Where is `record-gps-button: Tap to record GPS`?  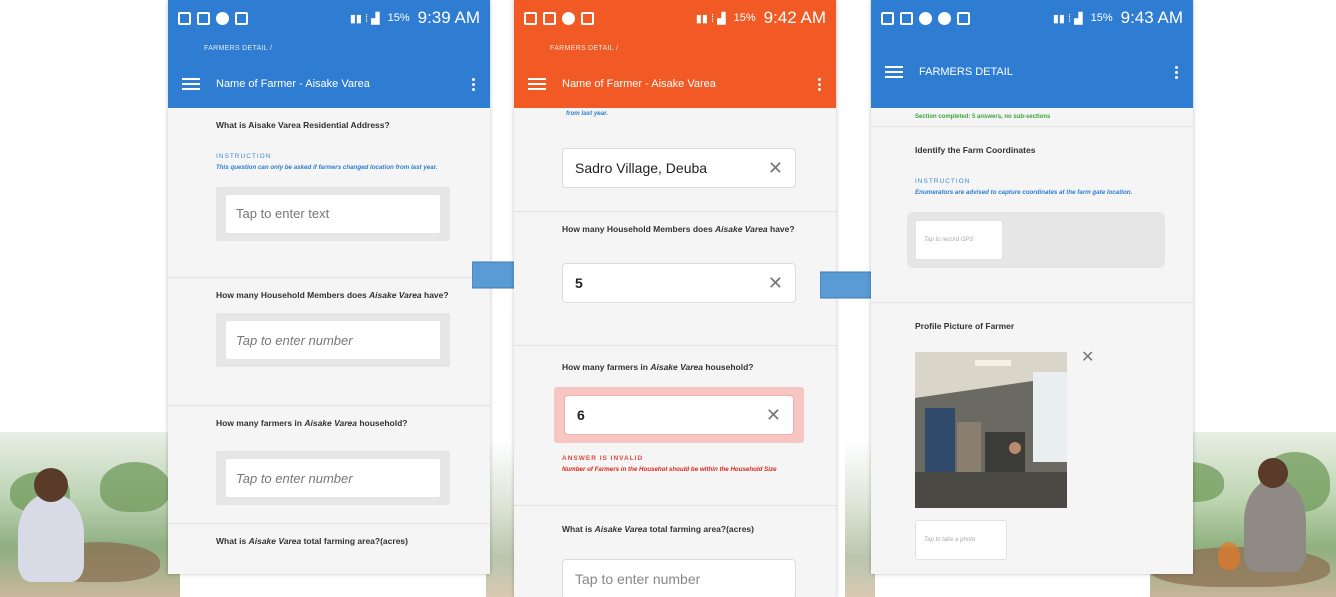 record-gps-button: Tap to record GPS is located at coordinates (959, 239).